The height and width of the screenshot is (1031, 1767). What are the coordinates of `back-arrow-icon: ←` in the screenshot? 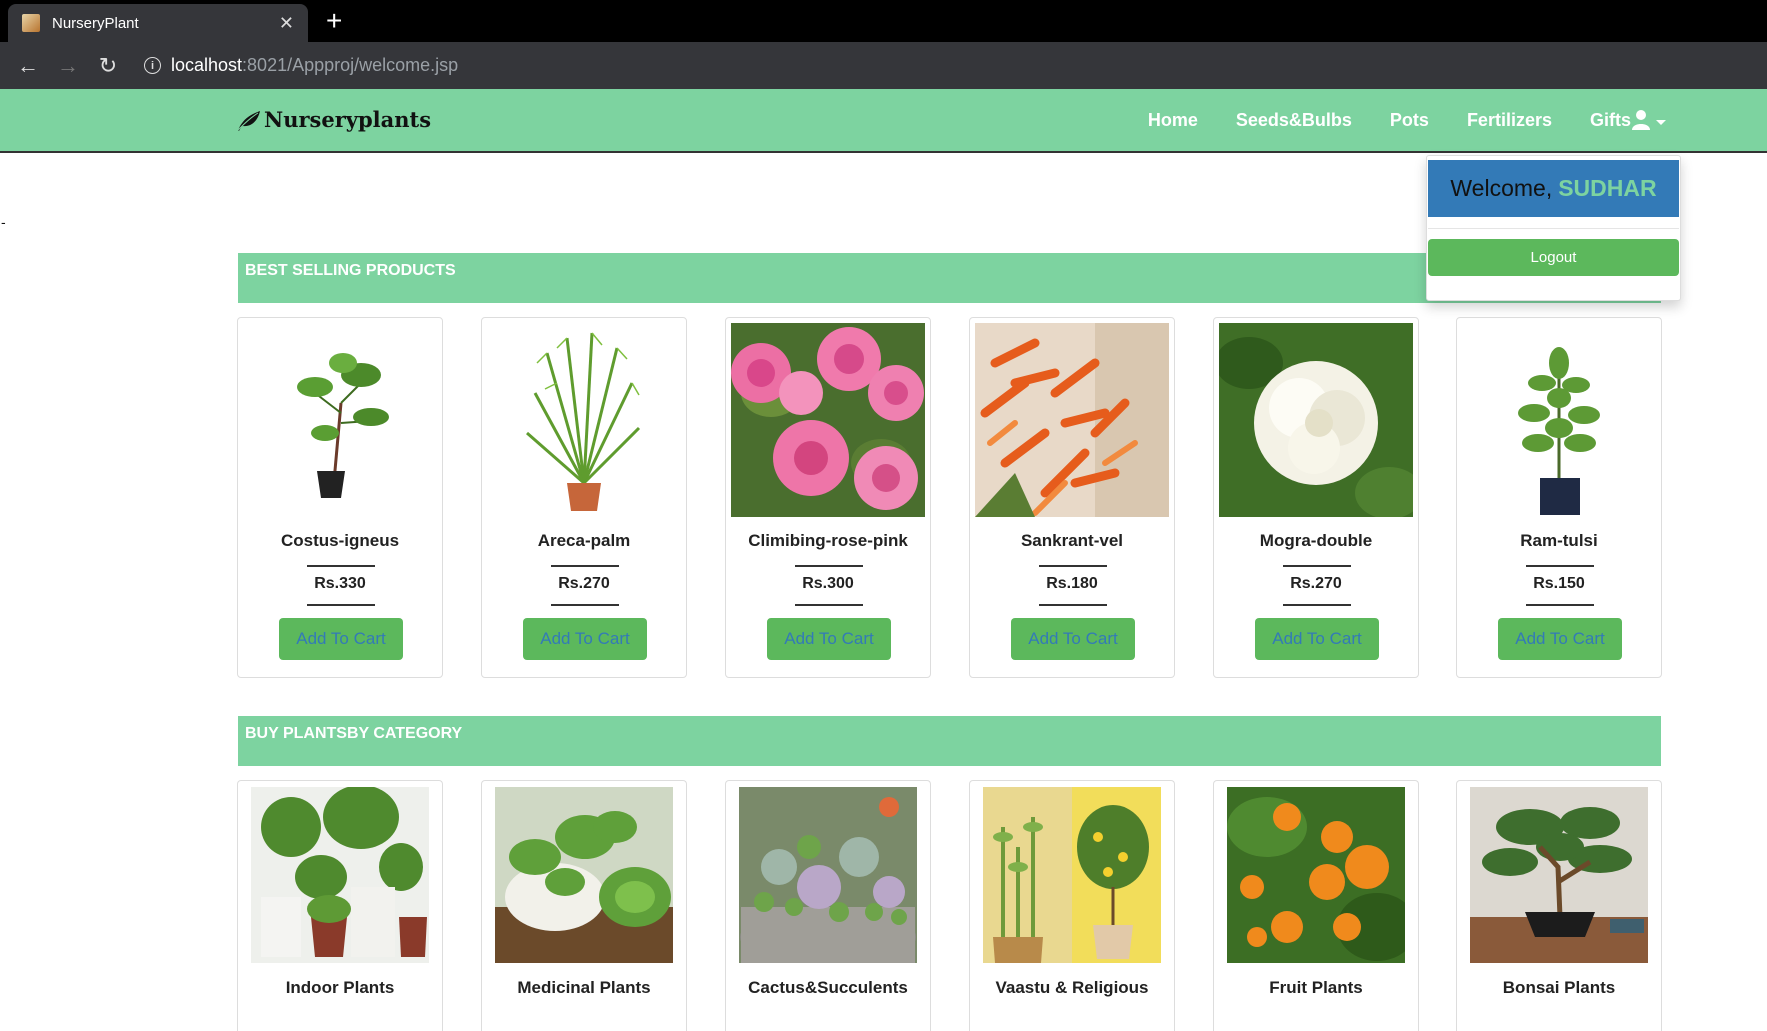 It's located at (28, 66).